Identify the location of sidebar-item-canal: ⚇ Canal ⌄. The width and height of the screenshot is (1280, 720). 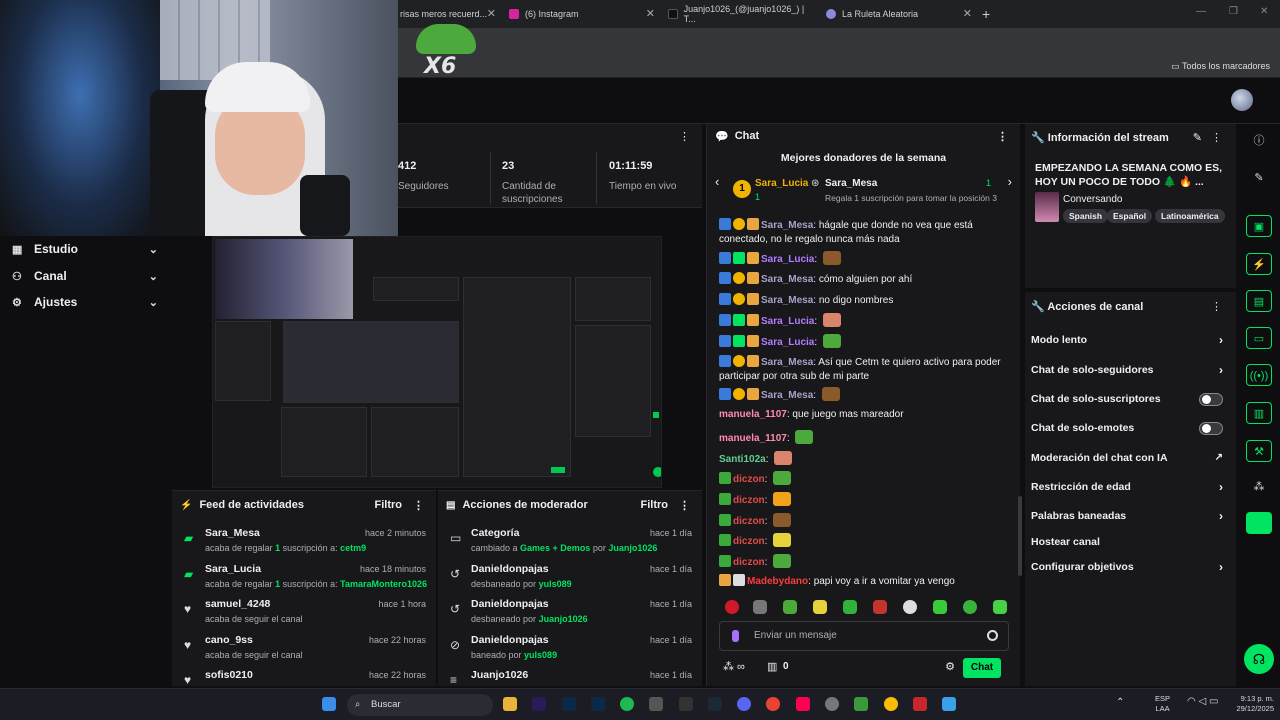
(87, 276).